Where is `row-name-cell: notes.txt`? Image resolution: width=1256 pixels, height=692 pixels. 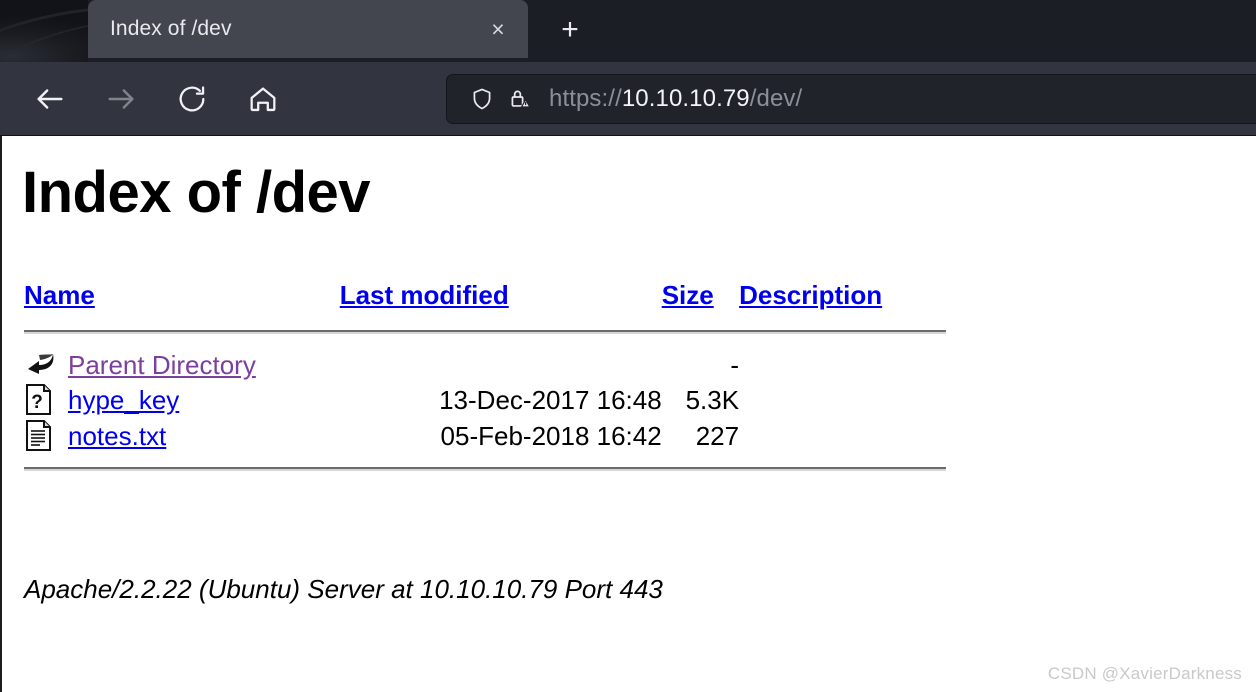
row-name-cell: notes.txt is located at coordinates (204, 436).